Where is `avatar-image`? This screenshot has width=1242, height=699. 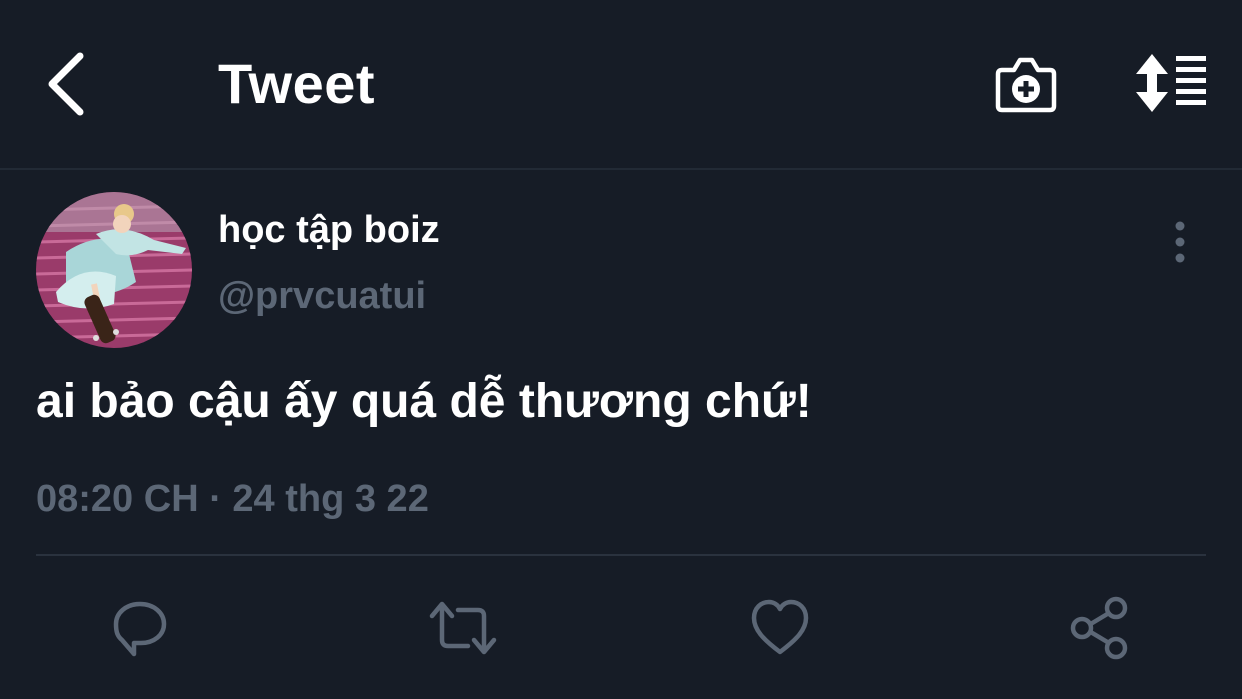 avatar-image is located at coordinates (114, 270).